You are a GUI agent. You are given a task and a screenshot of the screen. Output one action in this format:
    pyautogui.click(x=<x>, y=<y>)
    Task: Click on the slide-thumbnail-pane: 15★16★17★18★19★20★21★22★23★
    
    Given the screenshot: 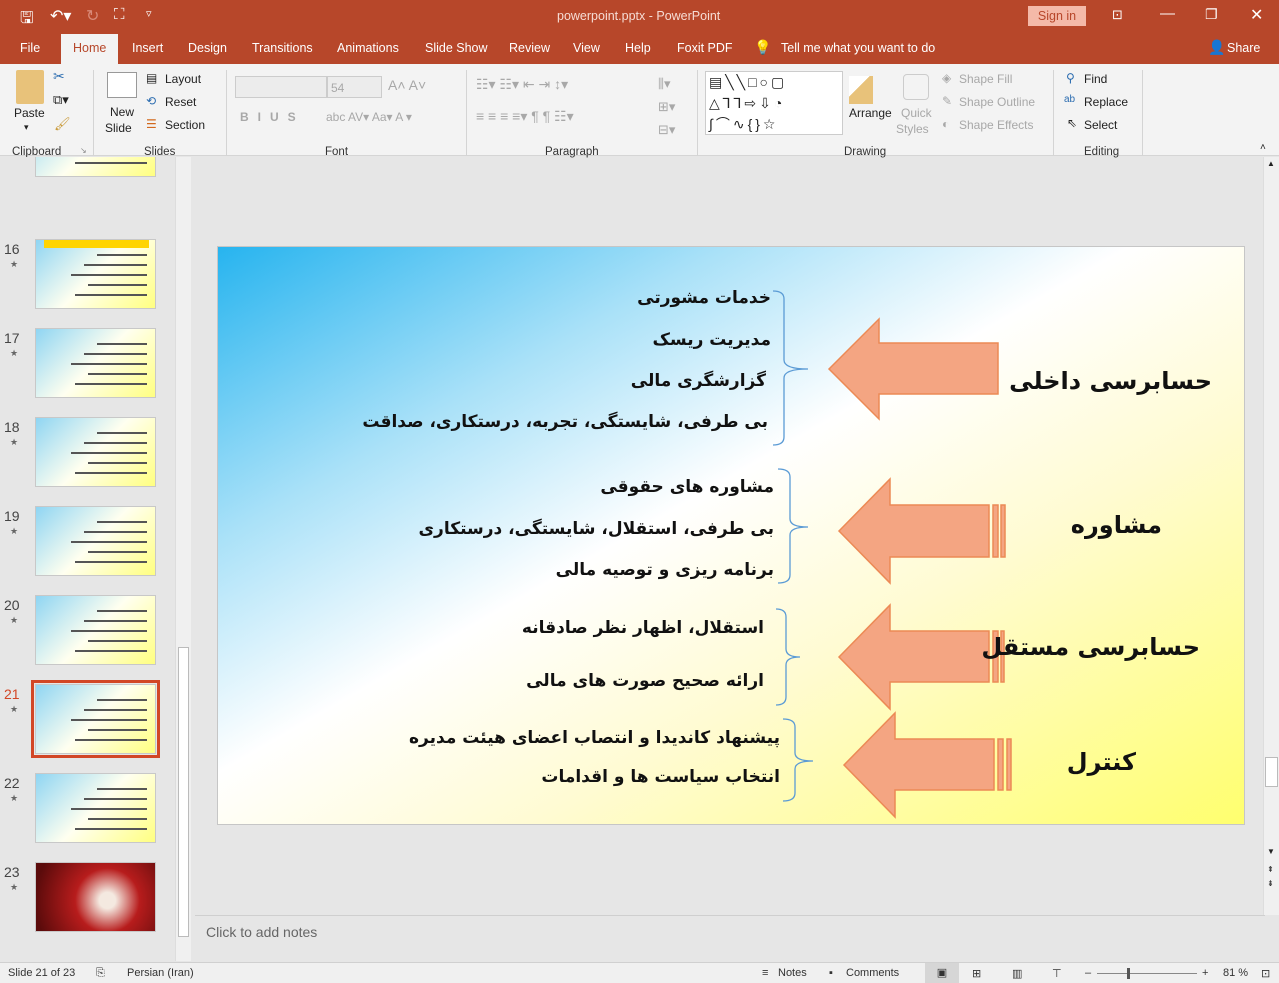 What is the action you would take?
    pyautogui.click(x=87, y=559)
    